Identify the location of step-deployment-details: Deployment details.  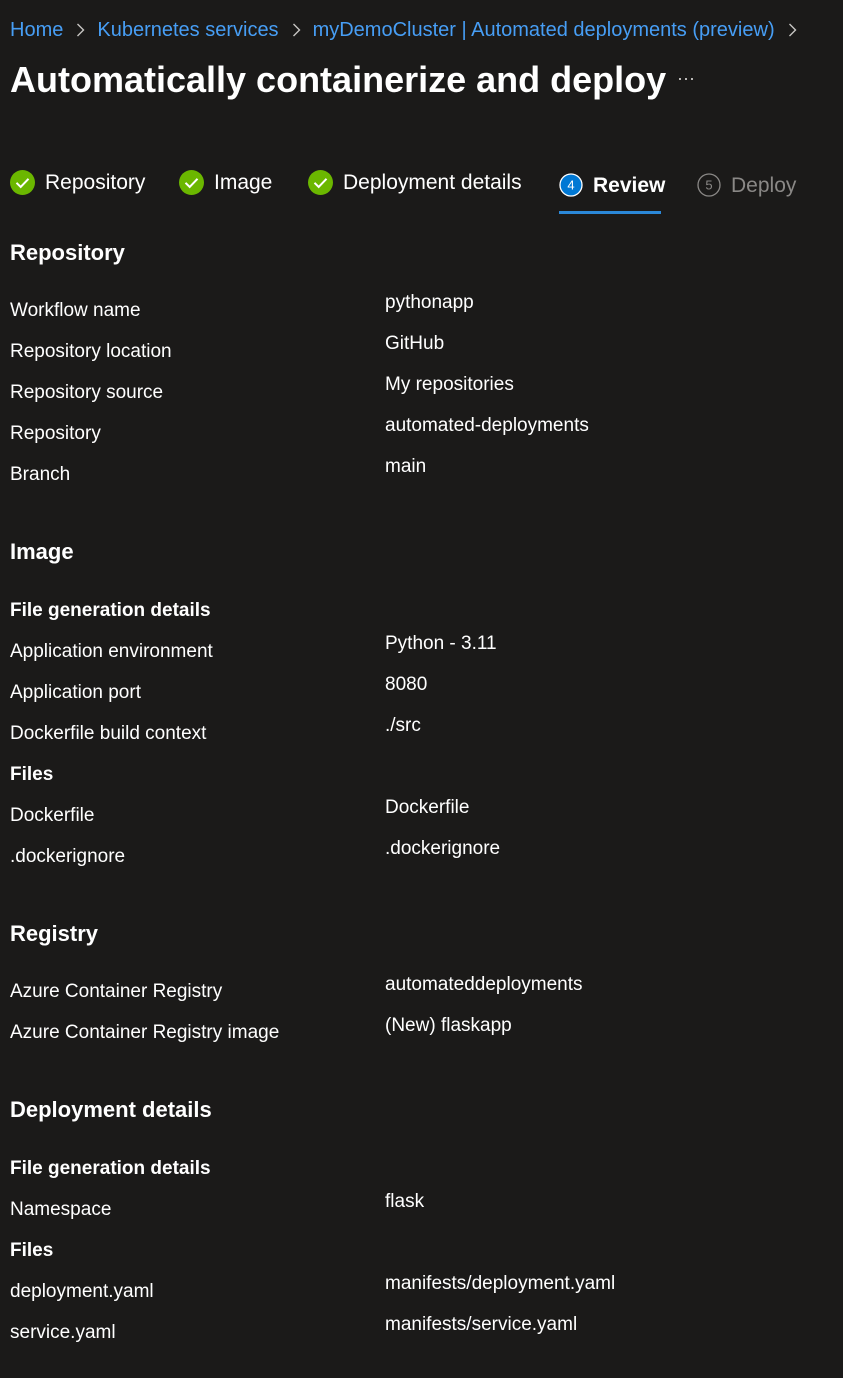
(415, 187).